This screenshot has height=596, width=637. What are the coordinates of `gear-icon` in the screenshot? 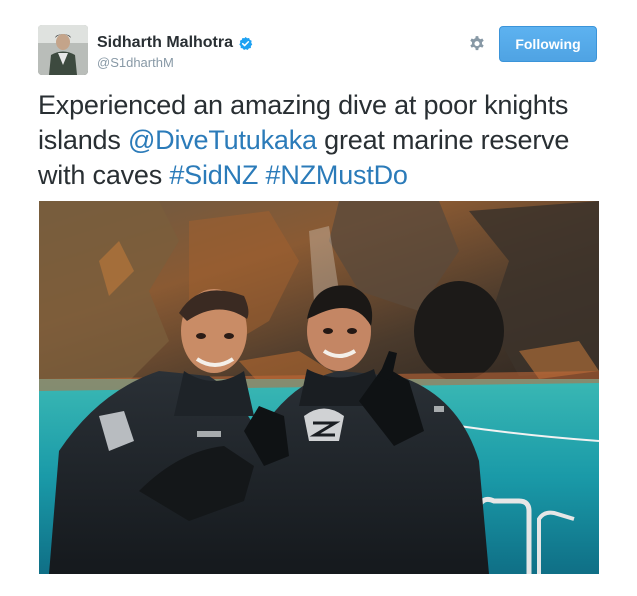 It's located at (477, 44).